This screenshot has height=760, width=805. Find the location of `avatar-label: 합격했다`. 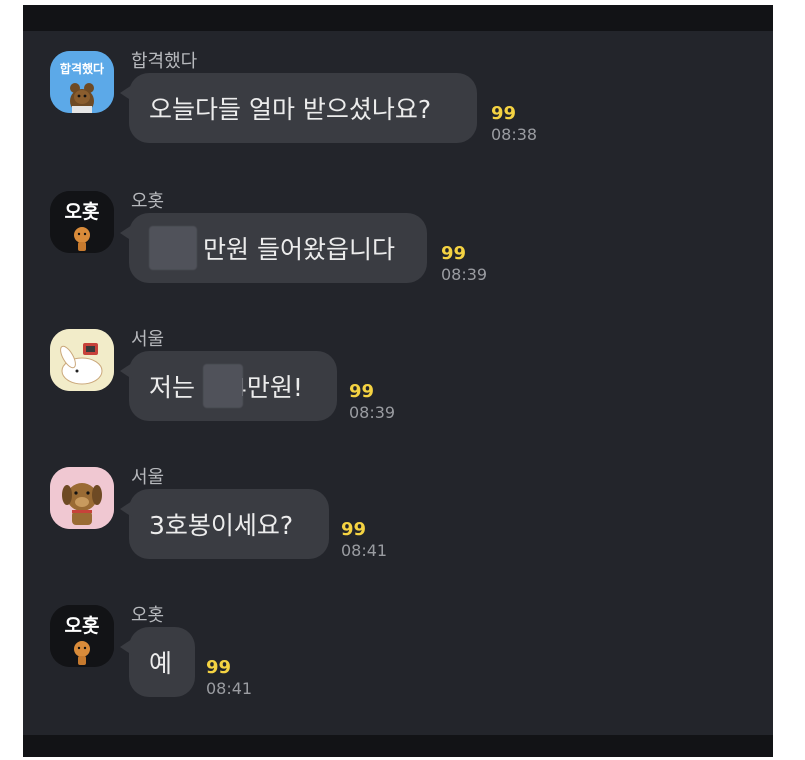

avatar-label: 합격했다 is located at coordinates (82, 69).